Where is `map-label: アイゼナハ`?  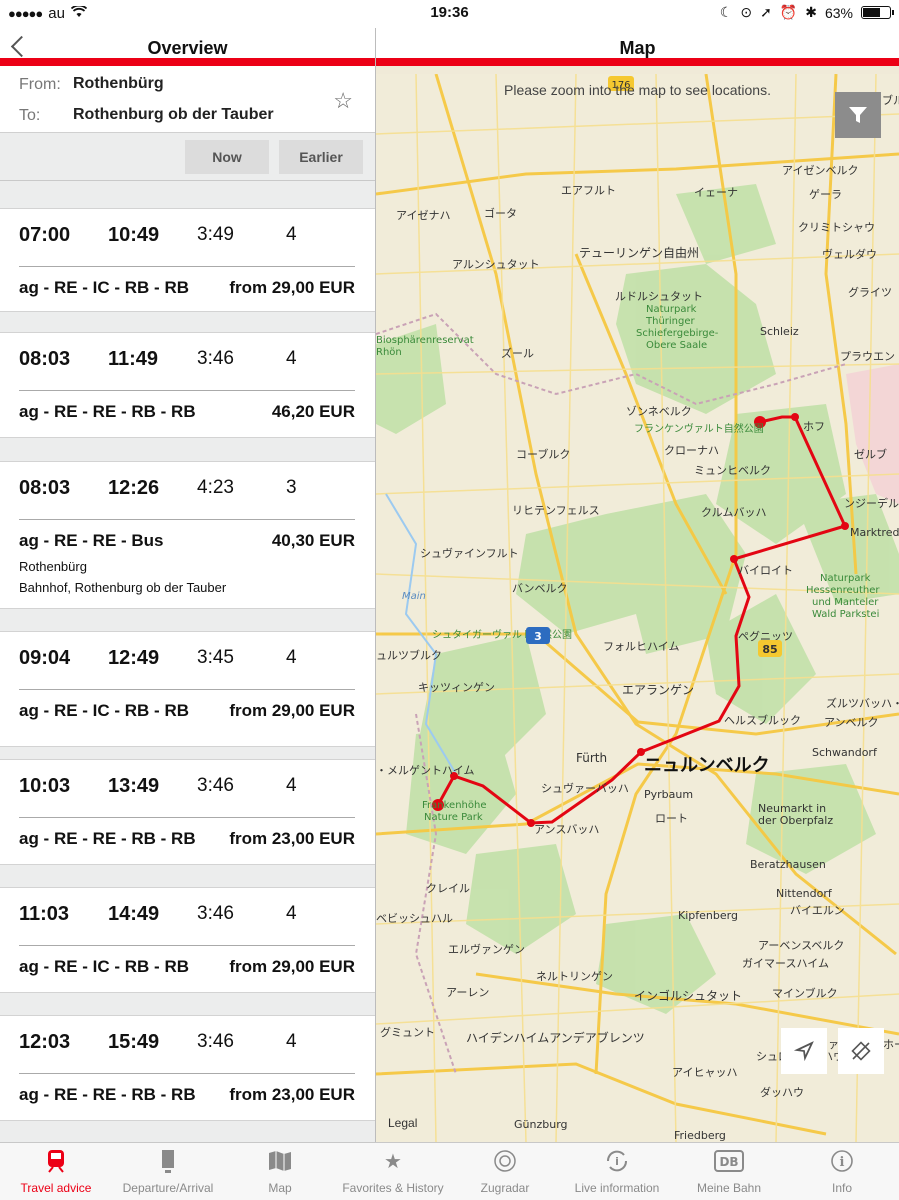
map-label: アイゼナハ is located at coordinates (423, 215).